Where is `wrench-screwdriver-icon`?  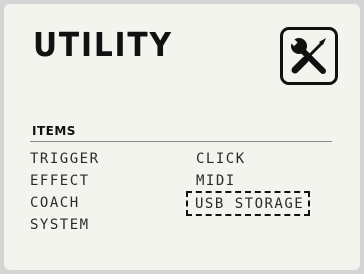 wrench-screwdriver-icon is located at coordinates (307, 55).